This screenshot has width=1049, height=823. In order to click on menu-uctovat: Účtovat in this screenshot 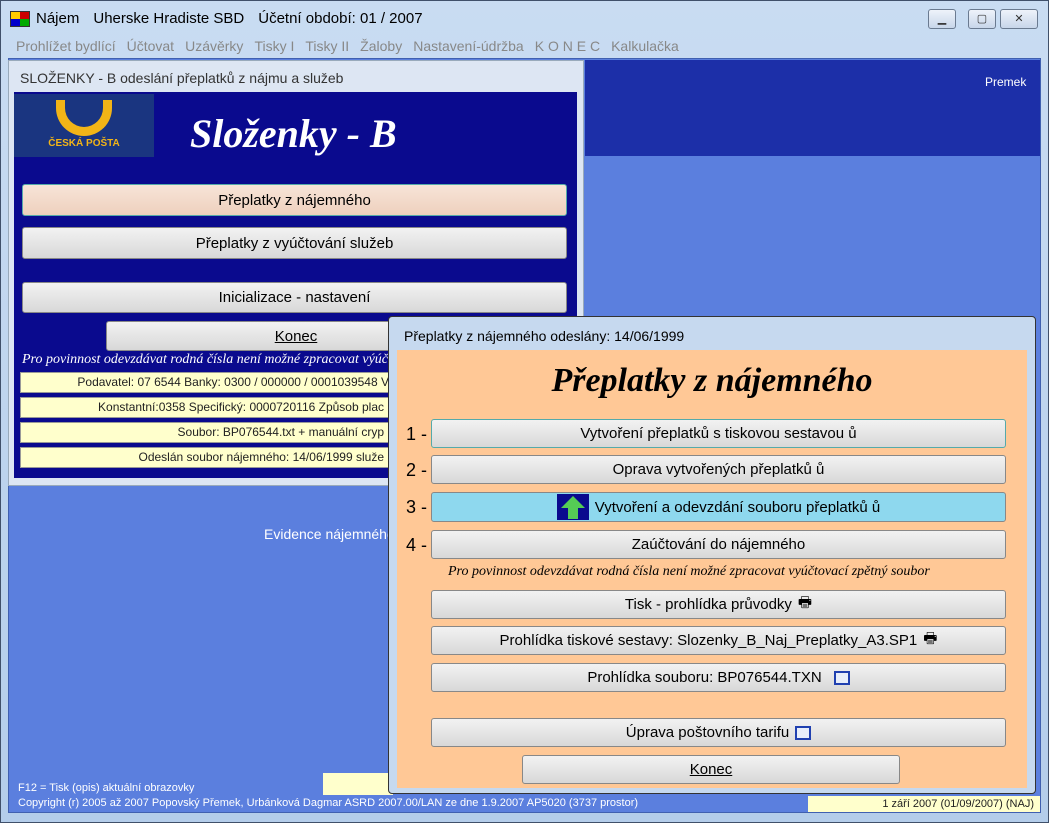, I will do `click(150, 46)`.